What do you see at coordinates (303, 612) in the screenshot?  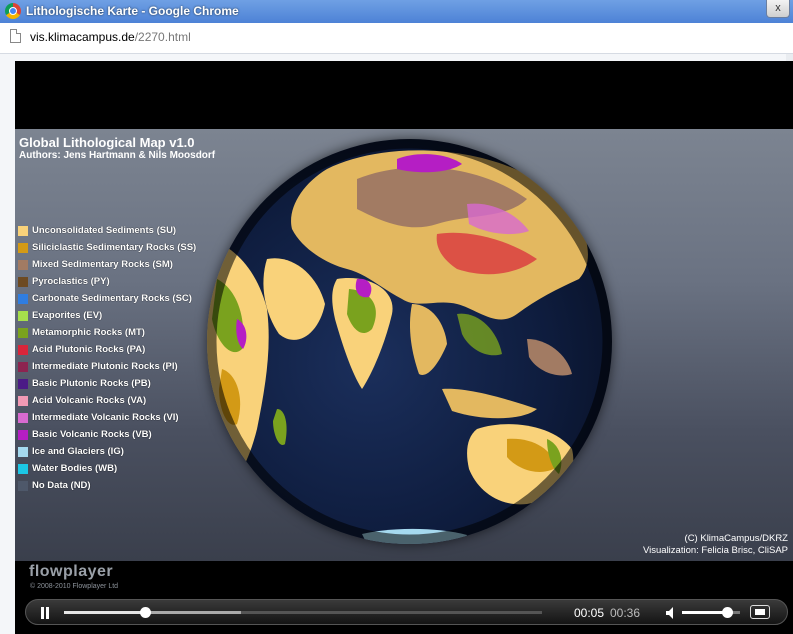 I see `progress-scrubber` at bounding box center [303, 612].